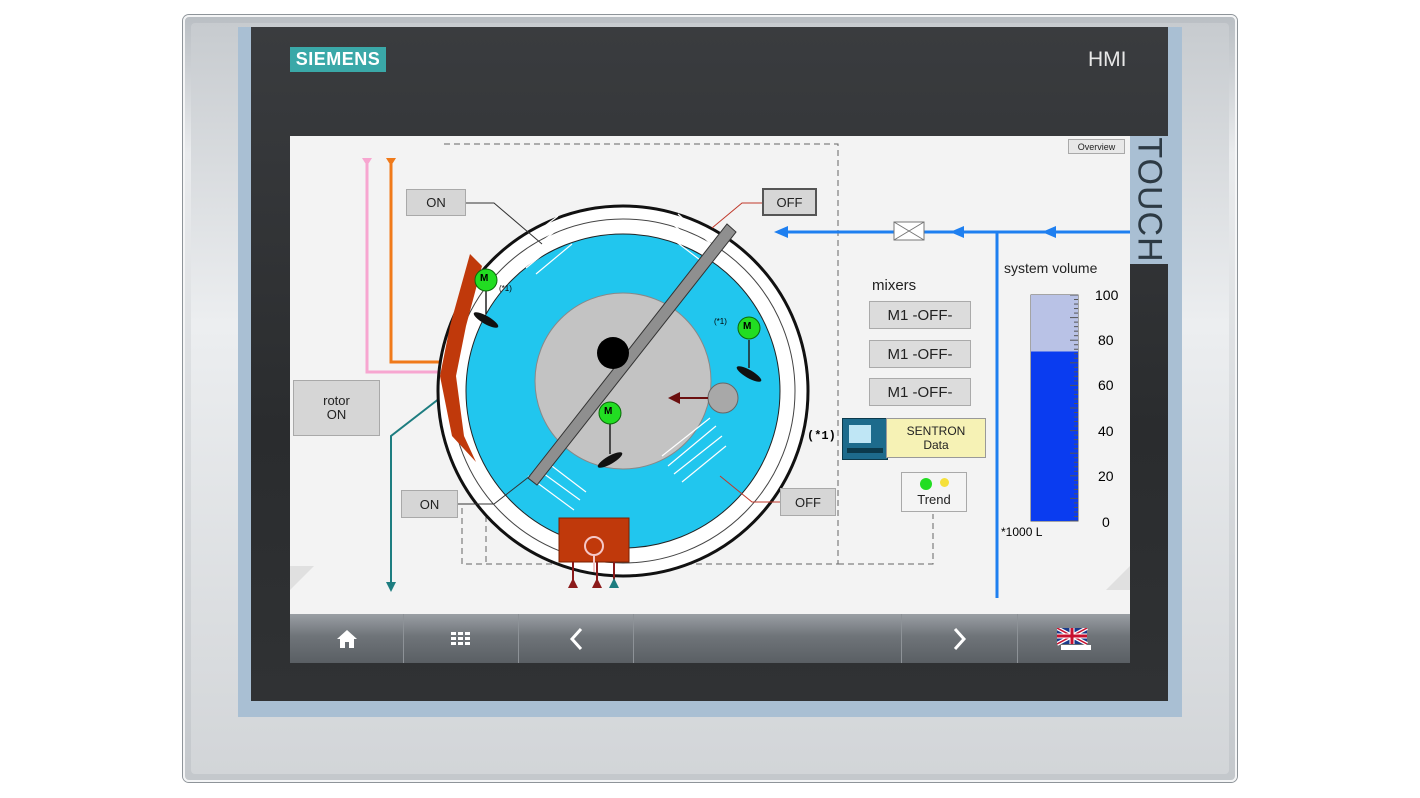  What do you see at coordinates (747, 326) in the screenshot?
I see `motor-2-label: M` at bounding box center [747, 326].